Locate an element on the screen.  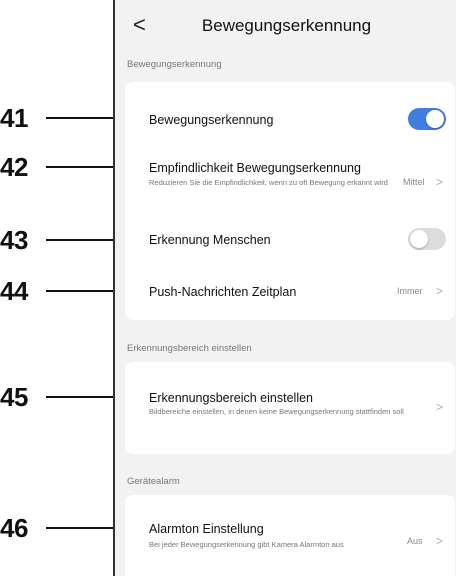
section-label-detection-area: Erkennungsbereich einstellen is located at coordinates (189, 348).